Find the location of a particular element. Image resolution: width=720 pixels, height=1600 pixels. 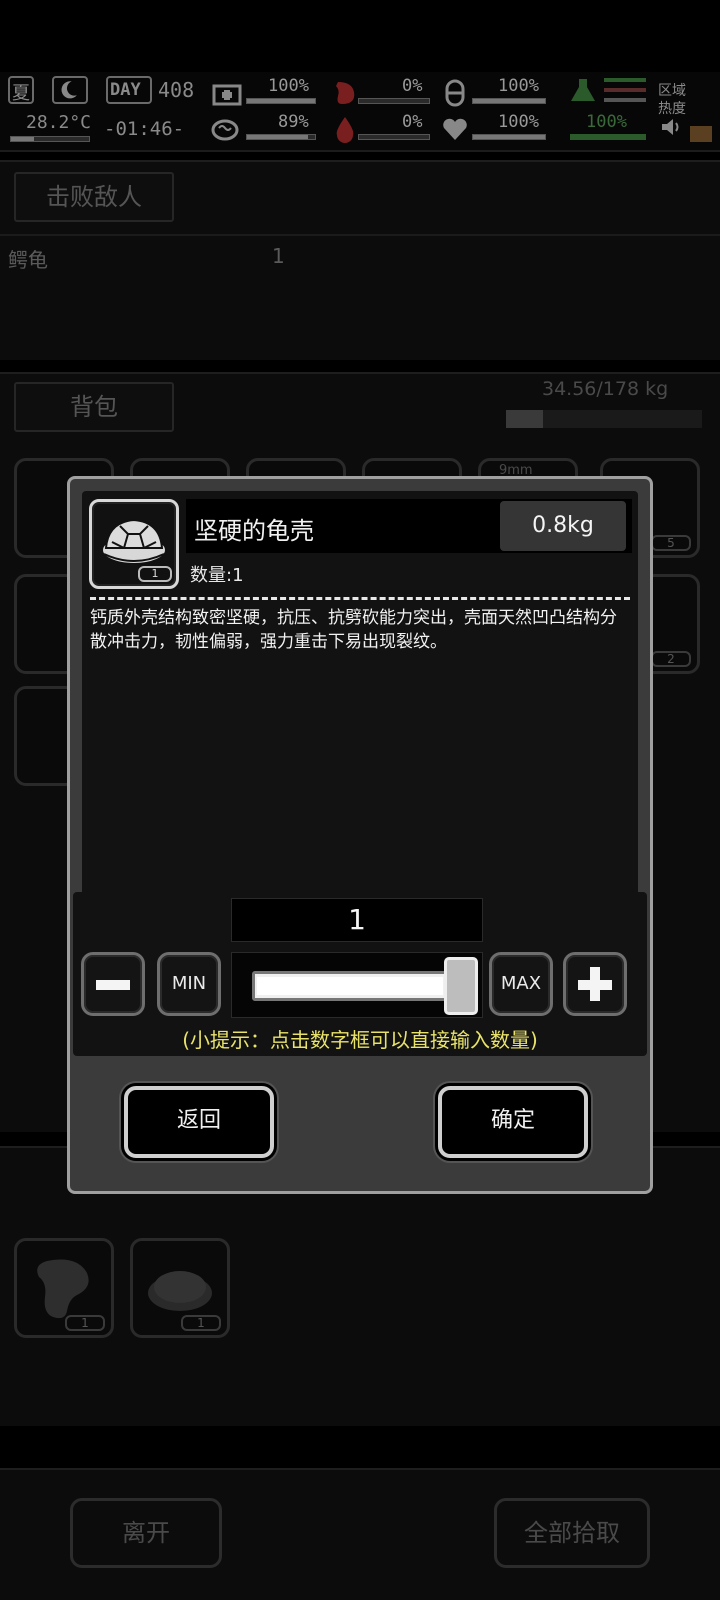

increase-button is located at coordinates (595, 984).